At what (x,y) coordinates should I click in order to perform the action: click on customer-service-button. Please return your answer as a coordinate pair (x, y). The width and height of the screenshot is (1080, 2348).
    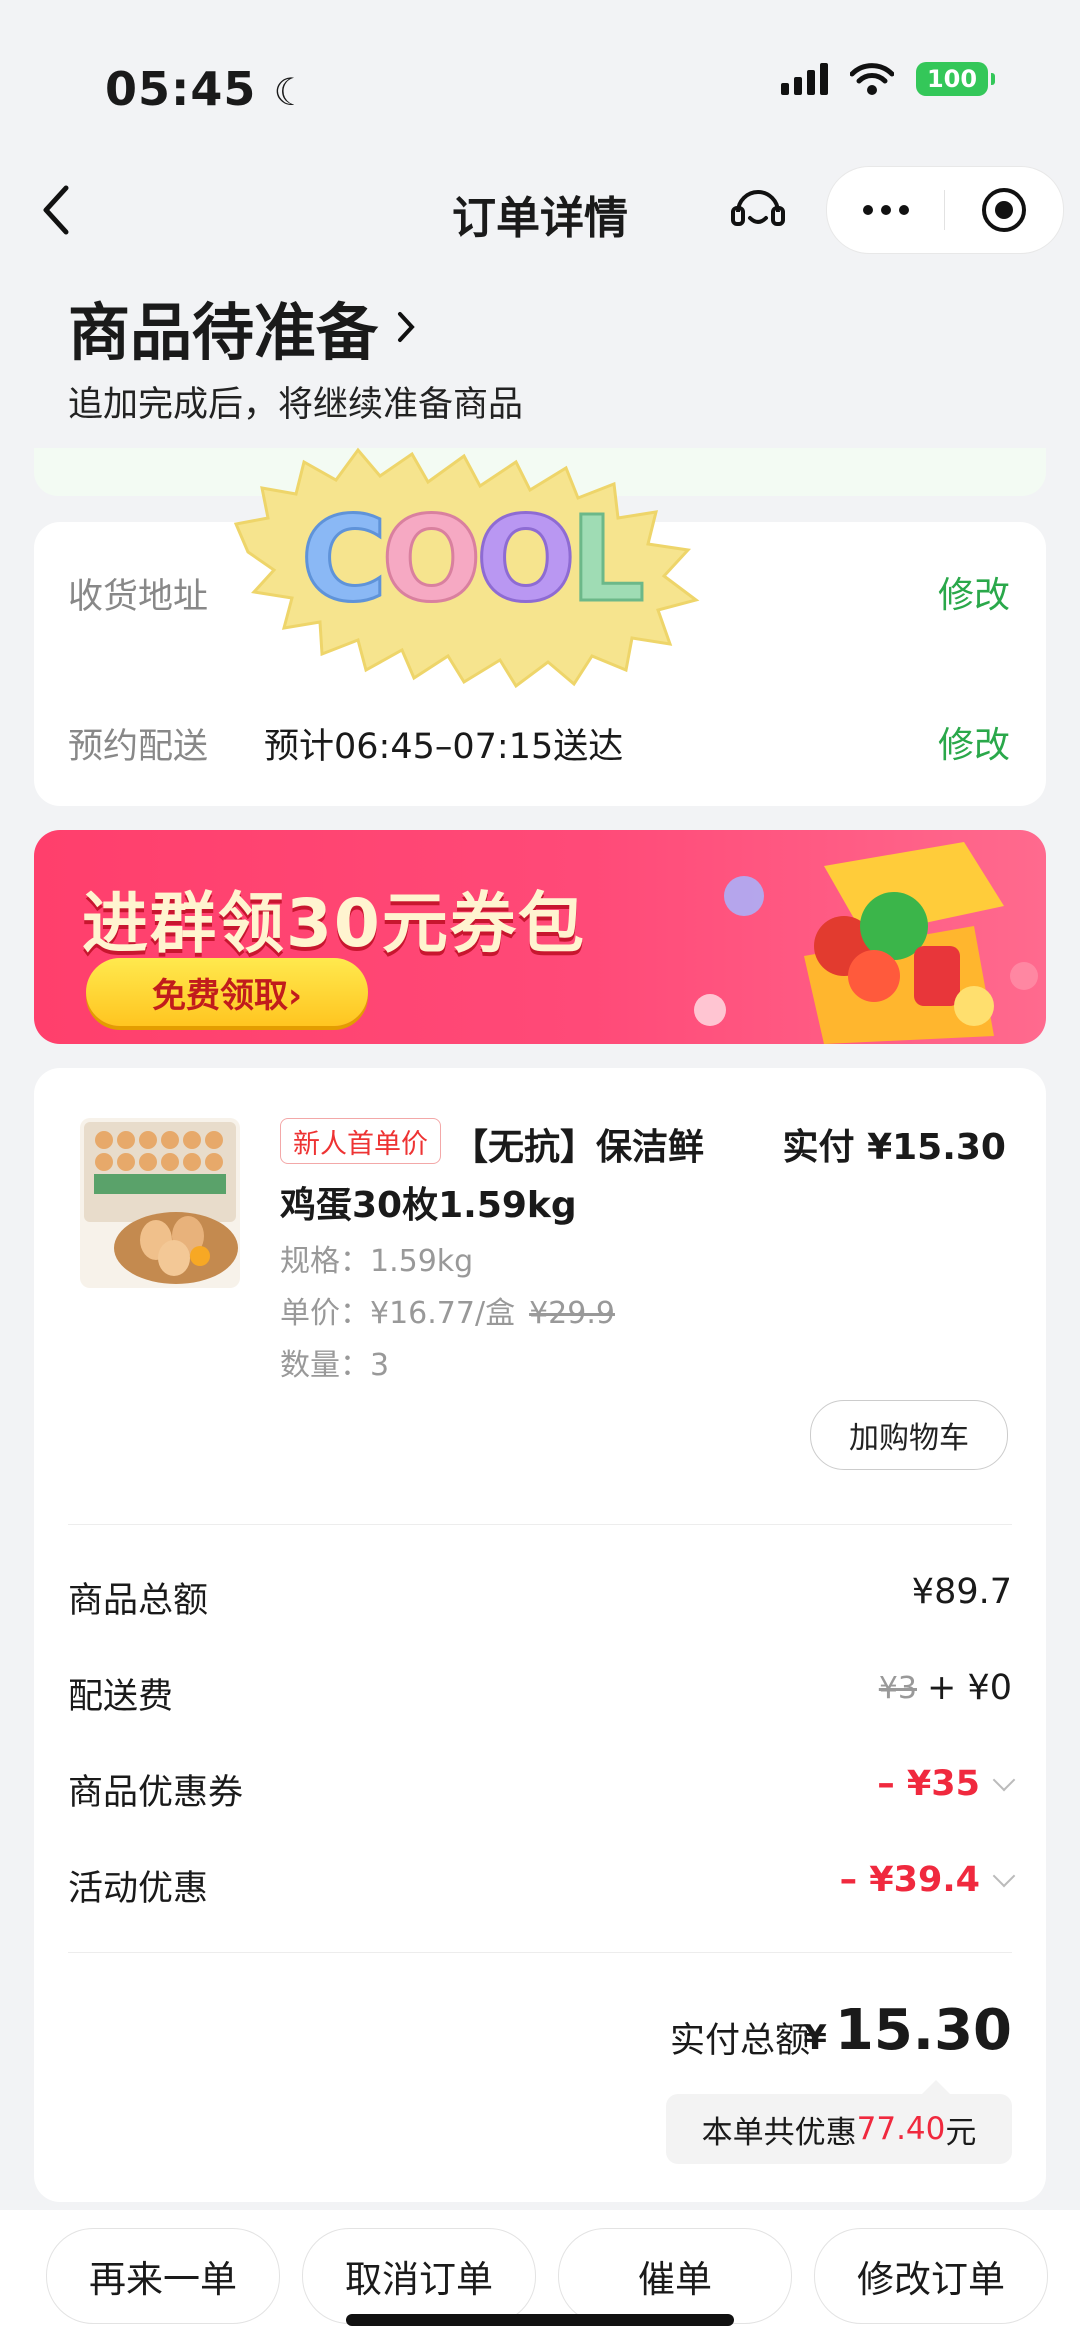
    Looking at the image, I should click on (758, 210).